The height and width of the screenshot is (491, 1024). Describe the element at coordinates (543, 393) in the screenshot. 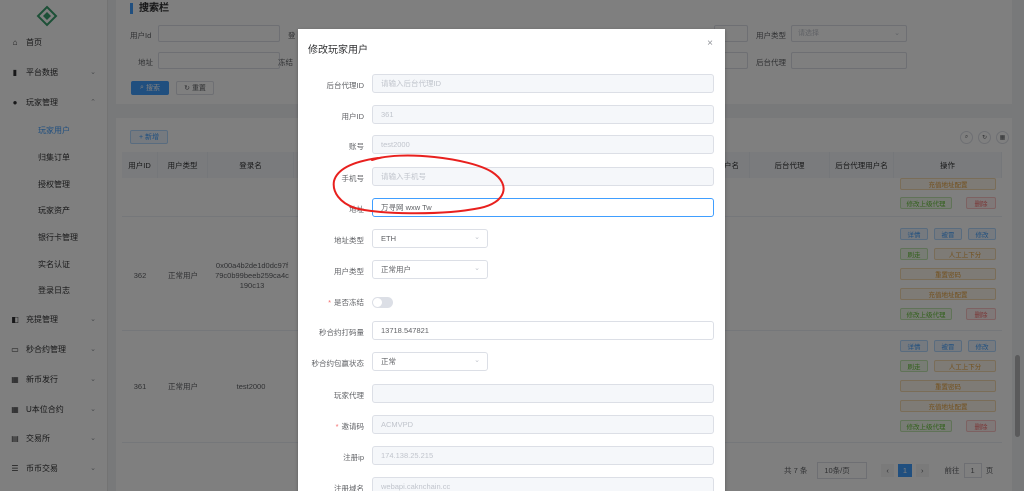

I see `player-agent-input` at that location.